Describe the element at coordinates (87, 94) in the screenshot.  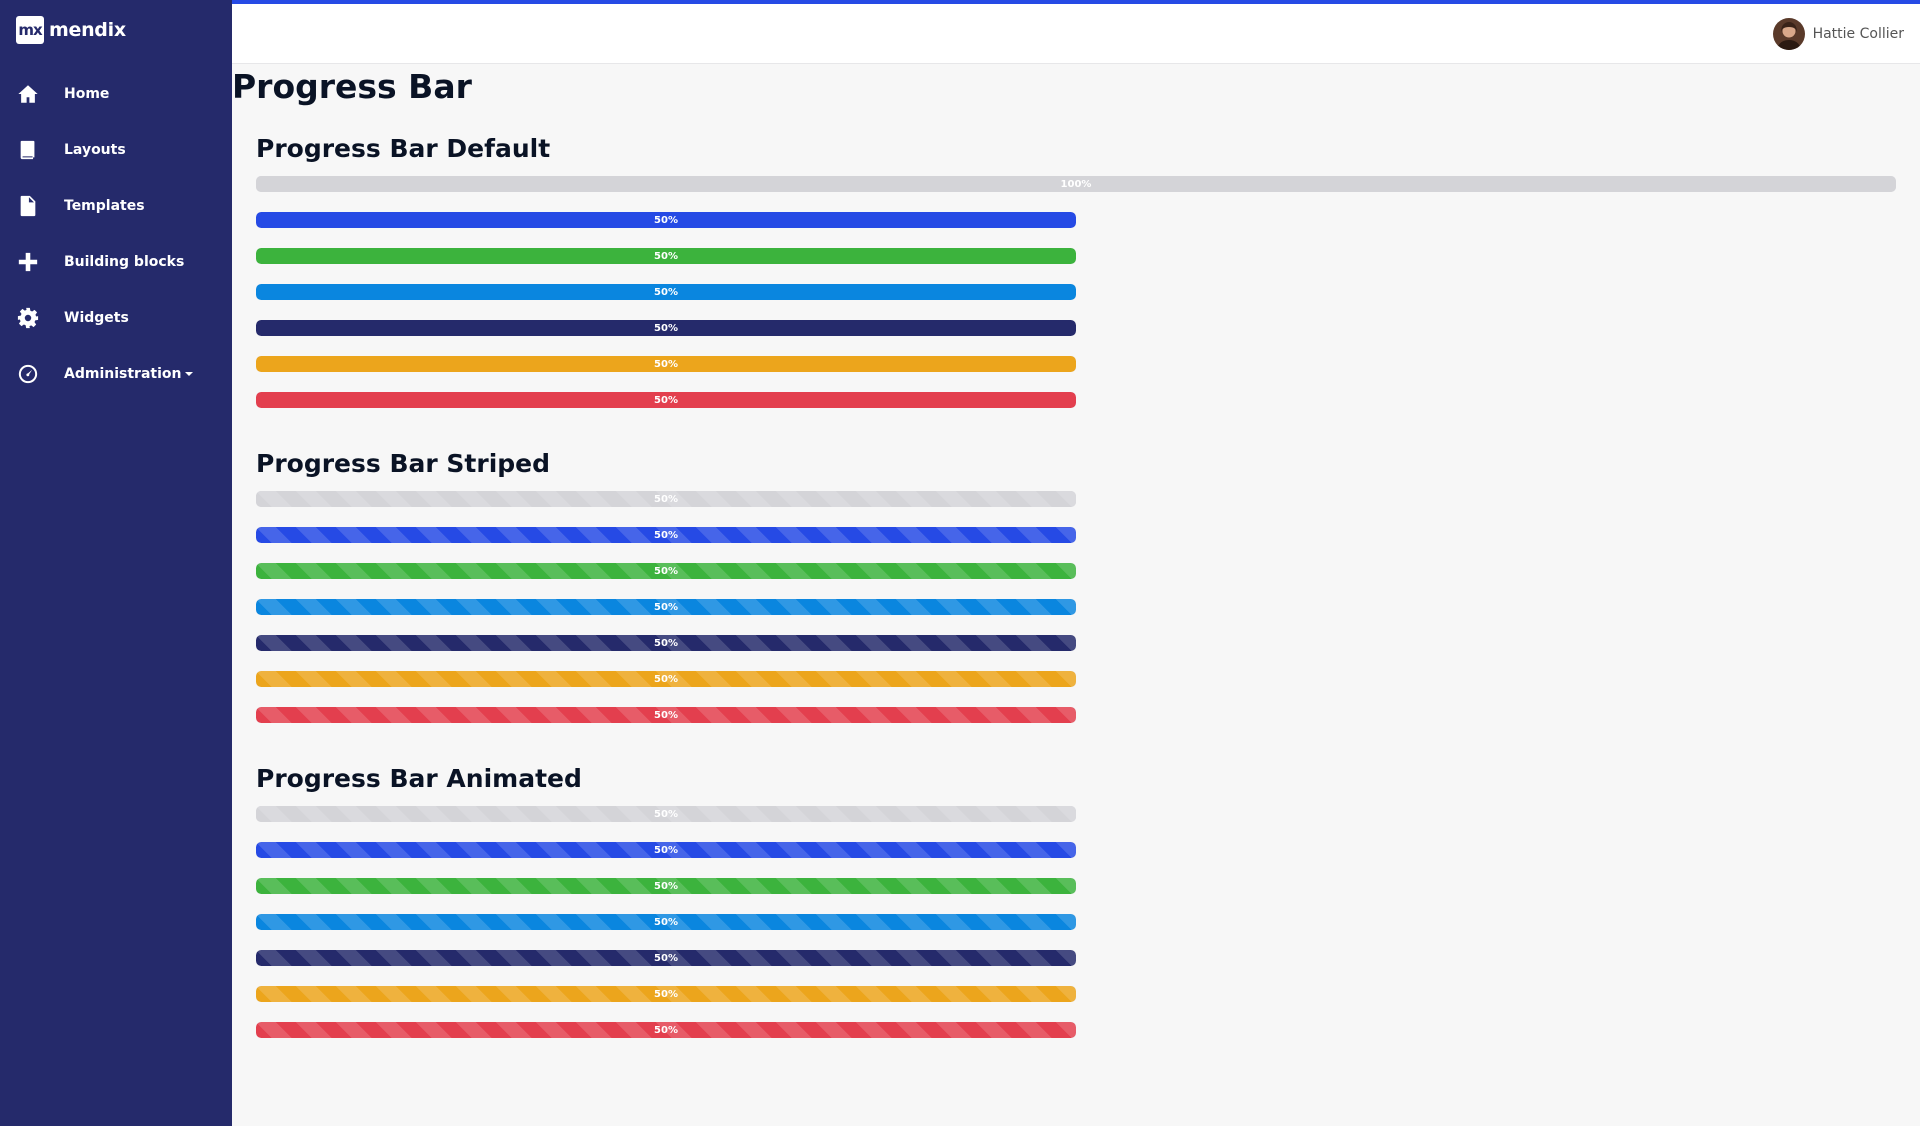
I see `sidebar-item-label: Home` at that location.